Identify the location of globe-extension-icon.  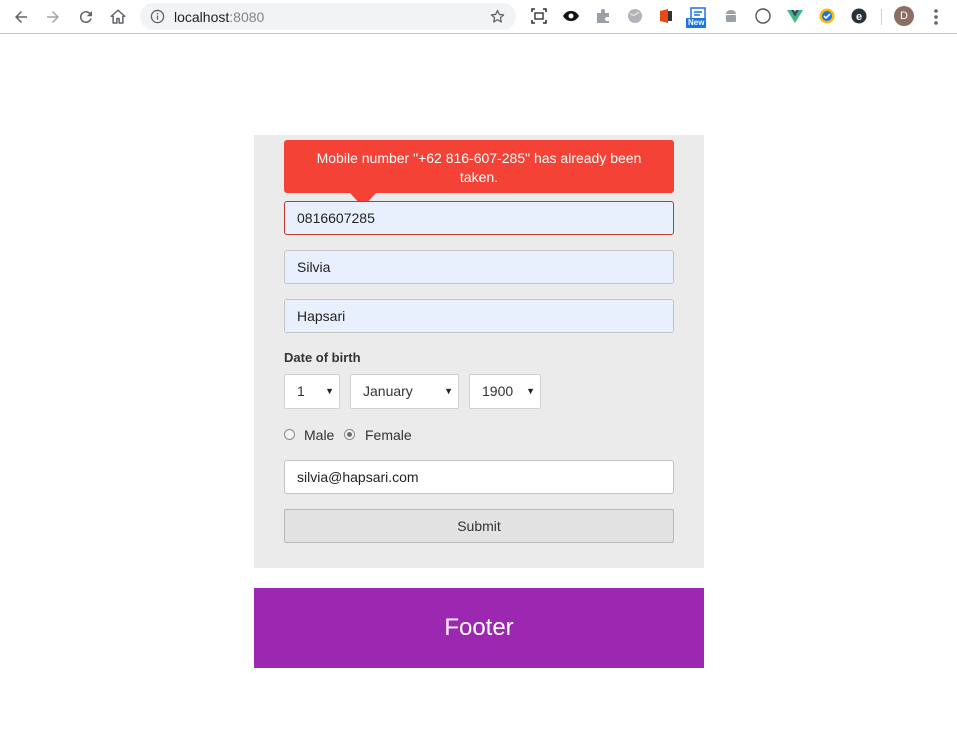
(635, 16).